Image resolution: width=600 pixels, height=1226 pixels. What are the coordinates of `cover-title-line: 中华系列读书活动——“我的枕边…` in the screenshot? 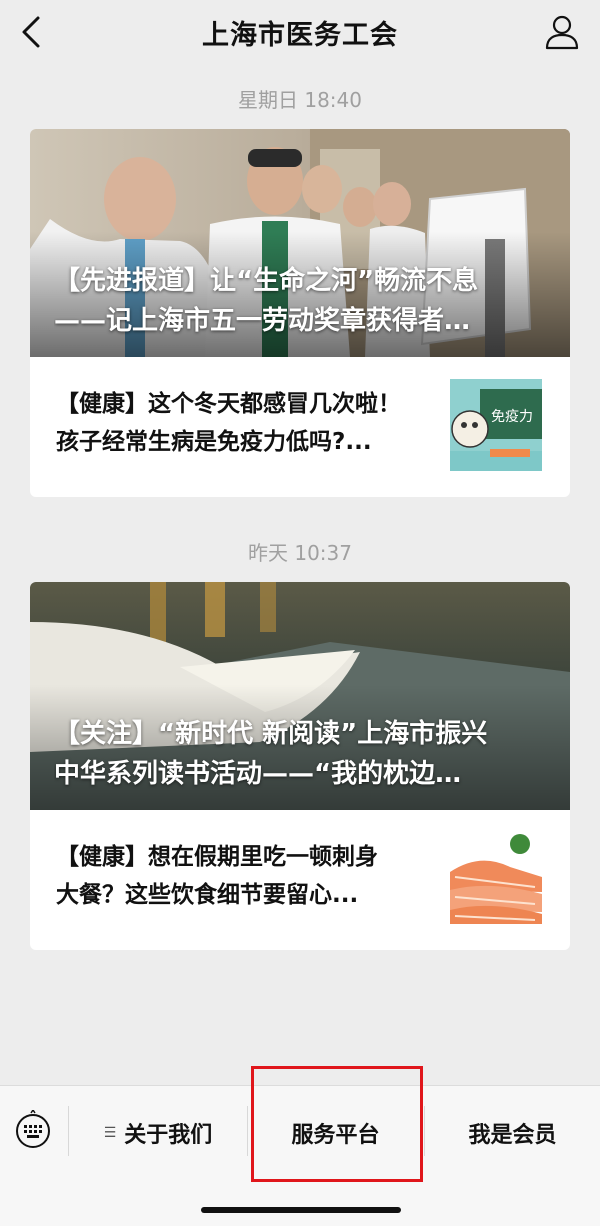 It's located at (258, 774).